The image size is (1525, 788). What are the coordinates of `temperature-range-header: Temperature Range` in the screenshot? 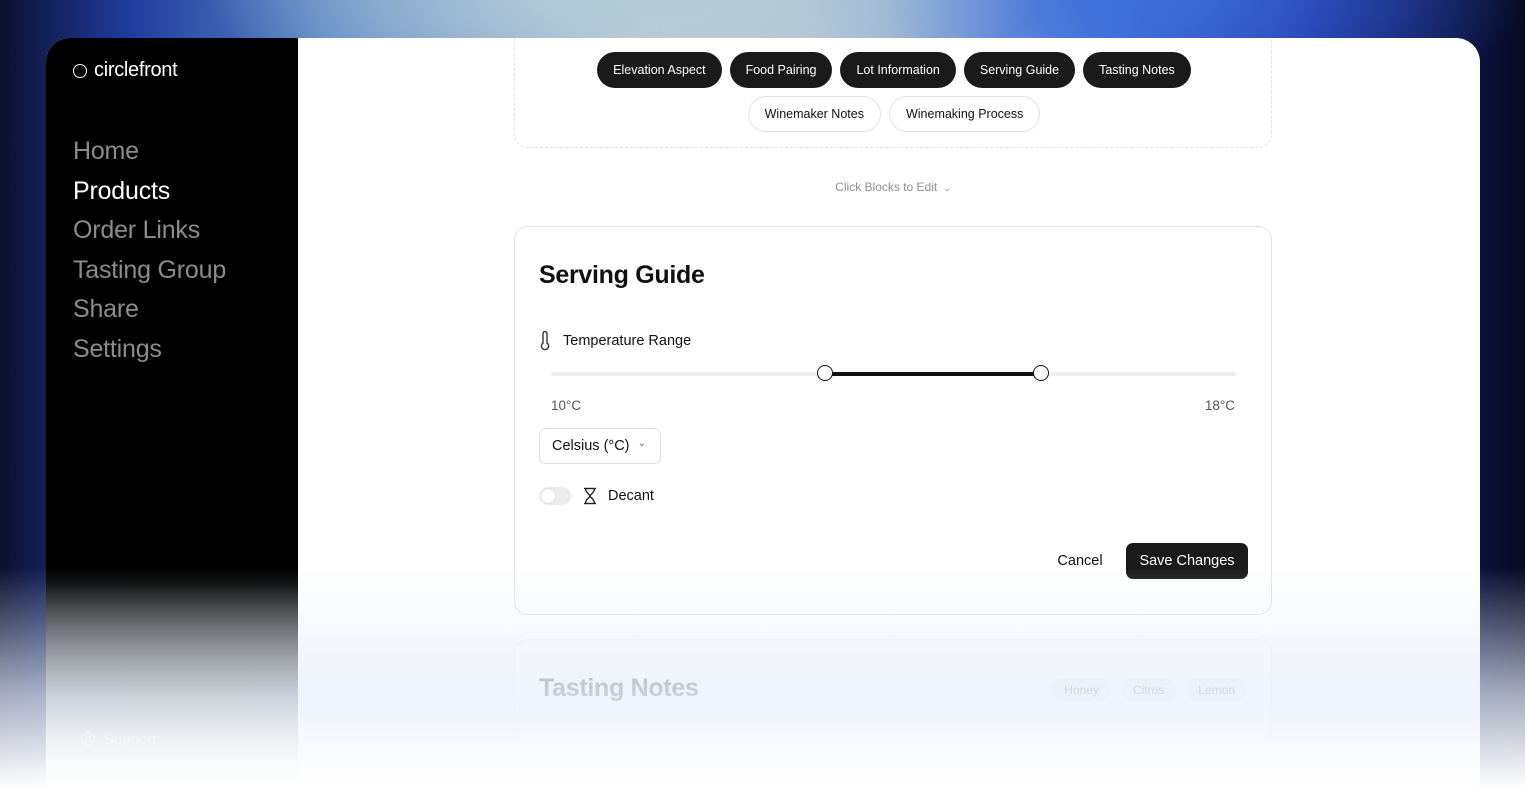 It's located at (615, 341).